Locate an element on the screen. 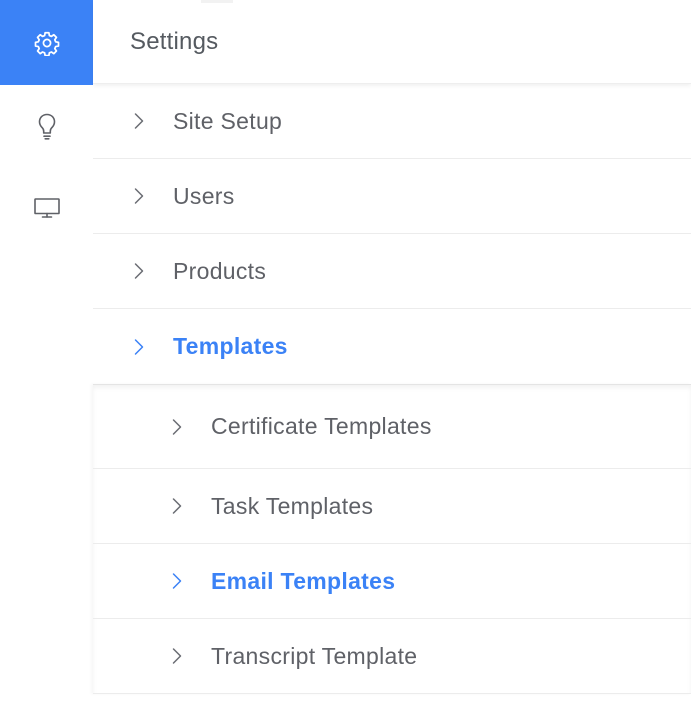 Image resolution: width=691 pixels, height=702 pixels. rail-settings-button is located at coordinates (46, 42).